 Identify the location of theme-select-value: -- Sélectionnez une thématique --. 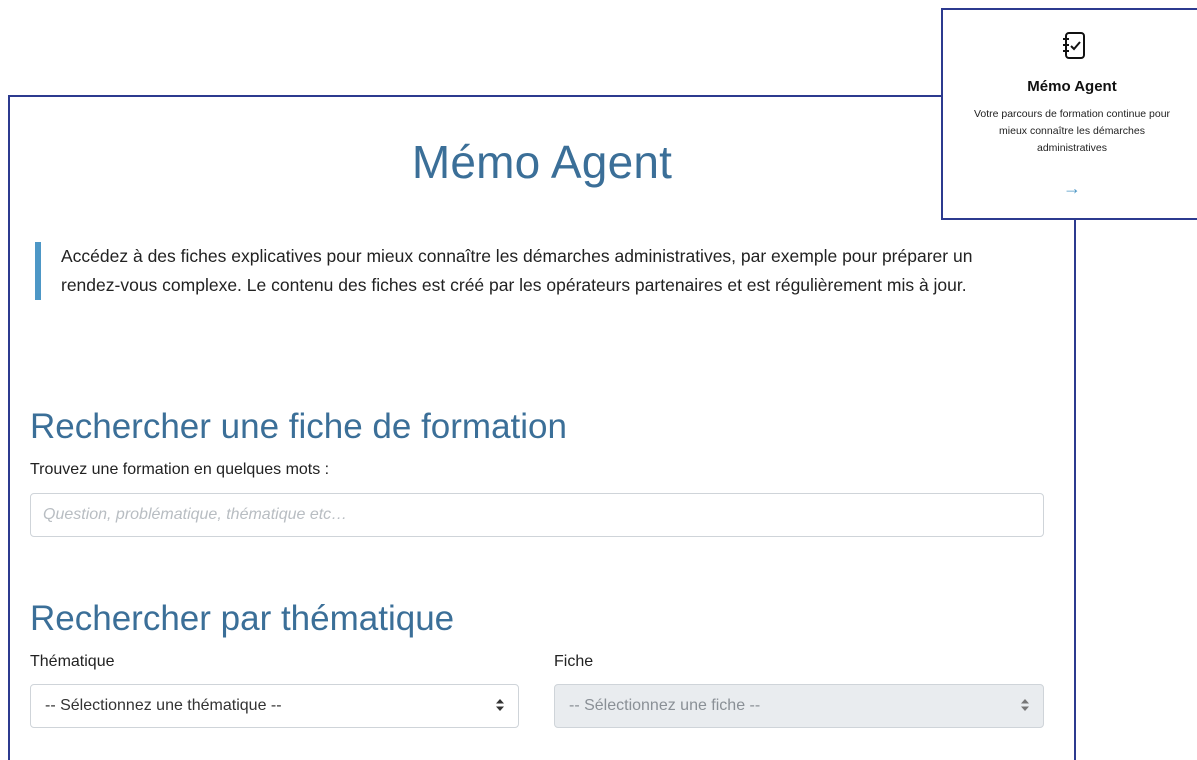
(163, 705).